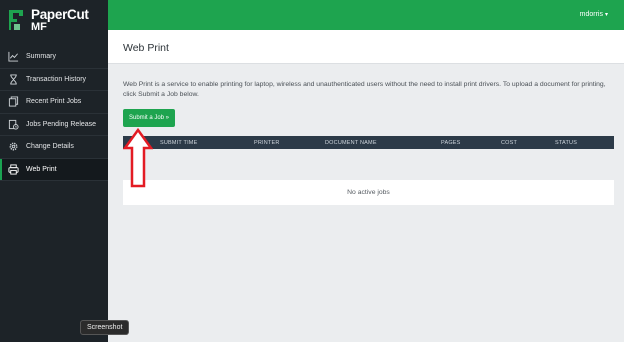 This screenshot has height=342, width=624. I want to click on chart-icon, so click(13, 56).